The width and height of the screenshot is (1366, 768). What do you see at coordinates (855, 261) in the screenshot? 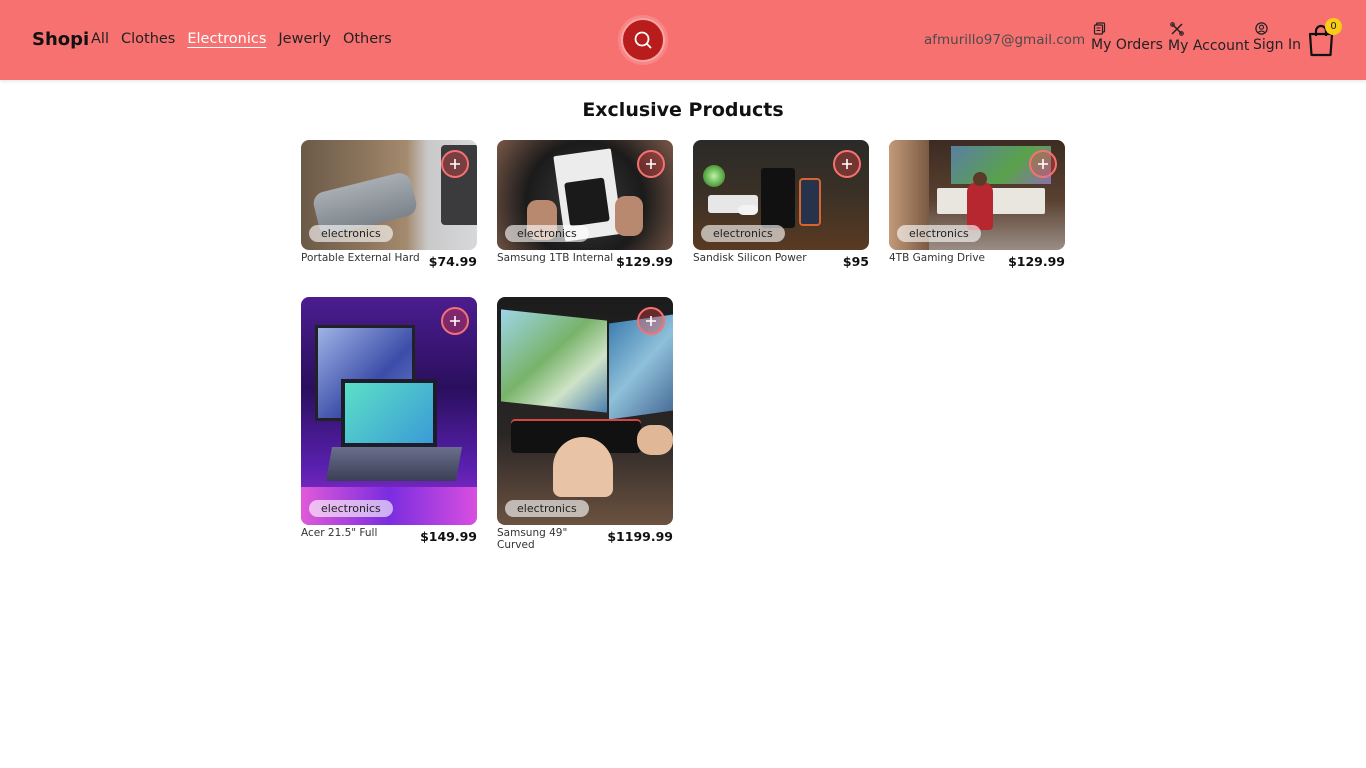
I see `product-price: $95` at bounding box center [855, 261].